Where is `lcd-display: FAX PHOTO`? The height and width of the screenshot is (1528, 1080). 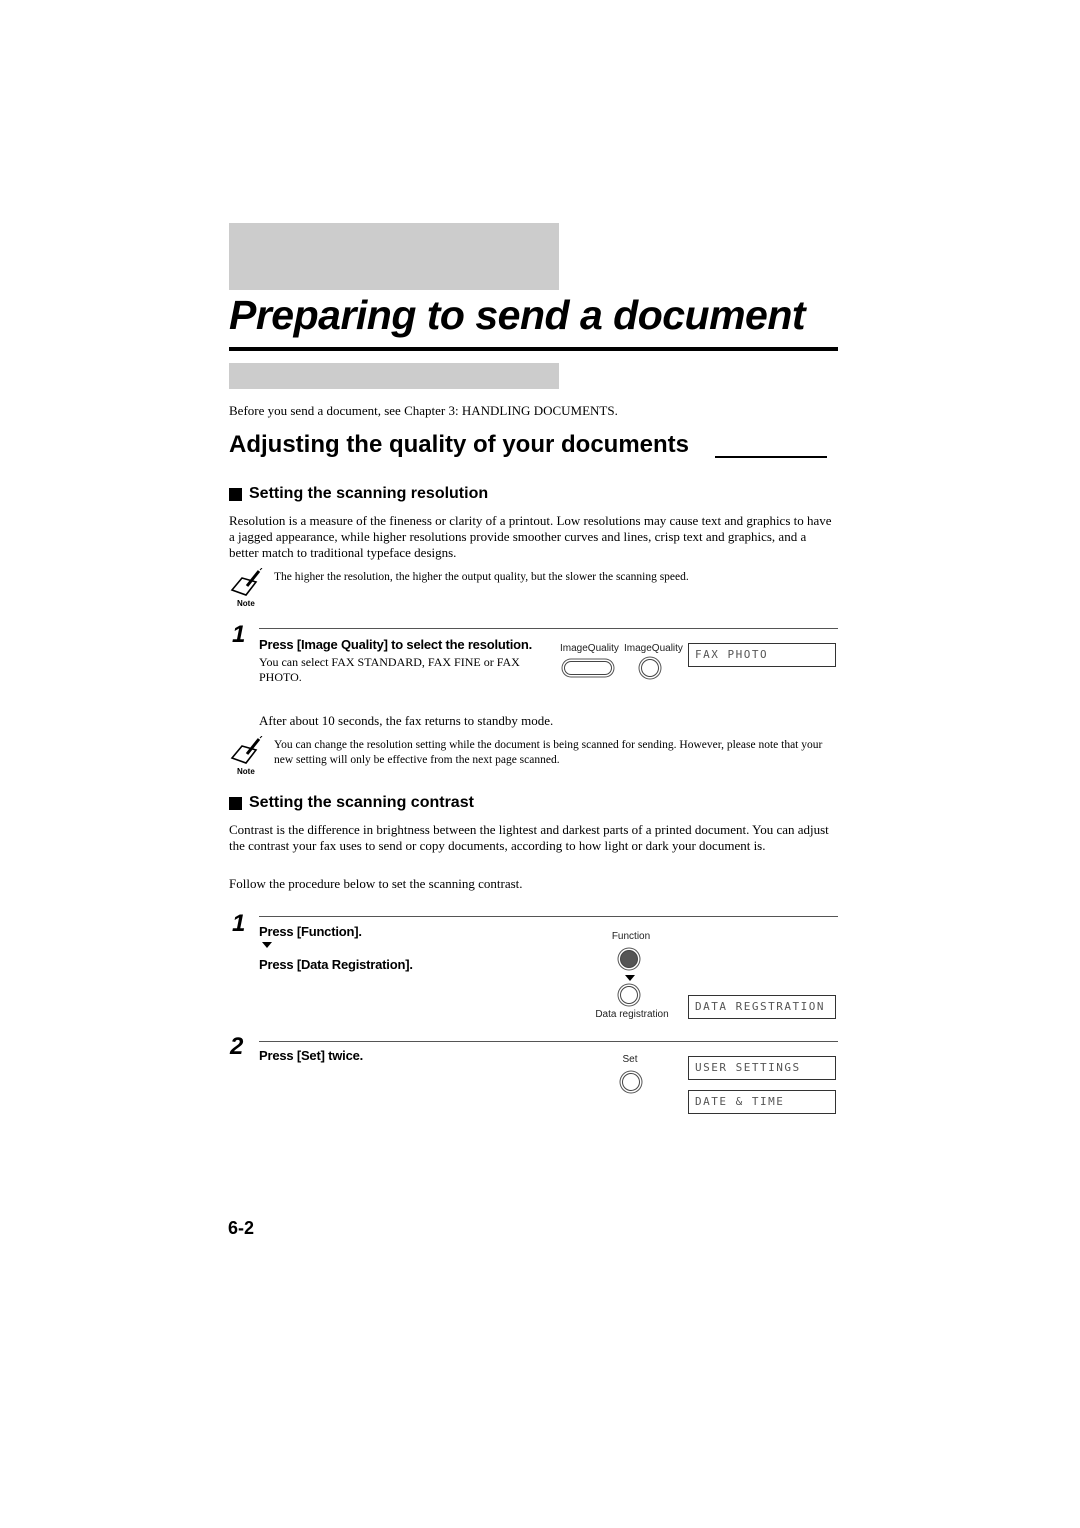
lcd-display: FAX PHOTO is located at coordinates (762, 655).